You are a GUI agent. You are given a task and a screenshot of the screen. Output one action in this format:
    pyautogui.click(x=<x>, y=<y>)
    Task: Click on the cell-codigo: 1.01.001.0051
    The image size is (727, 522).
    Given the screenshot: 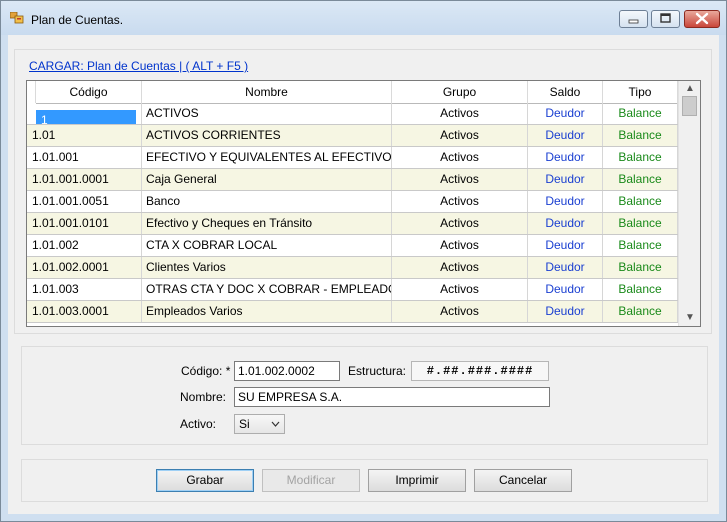 What is the action you would take?
    pyautogui.click(x=84, y=201)
    